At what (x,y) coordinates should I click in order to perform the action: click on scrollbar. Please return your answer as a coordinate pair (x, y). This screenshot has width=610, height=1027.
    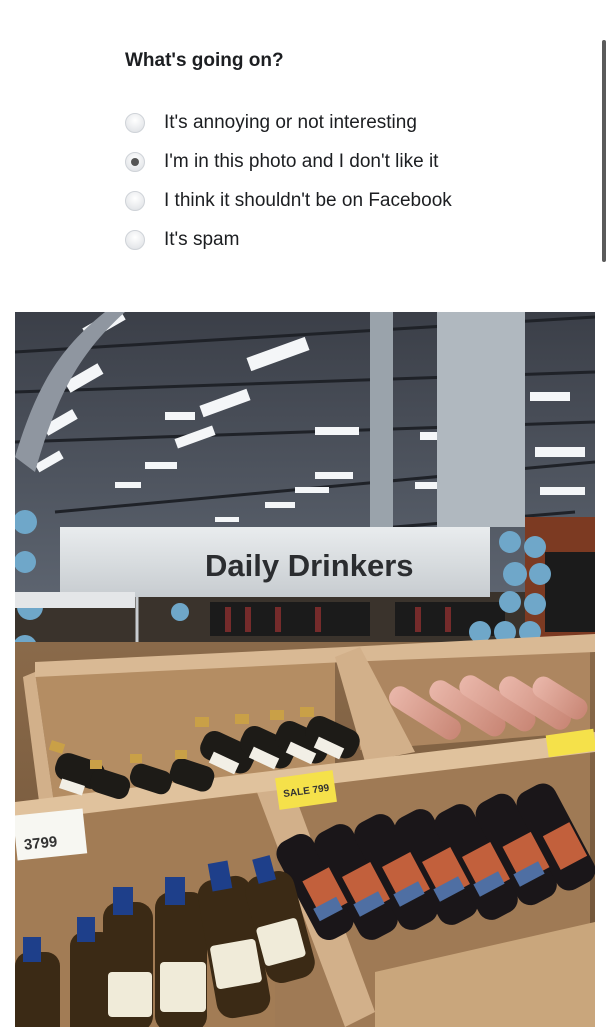
    Looking at the image, I should click on (604, 151).